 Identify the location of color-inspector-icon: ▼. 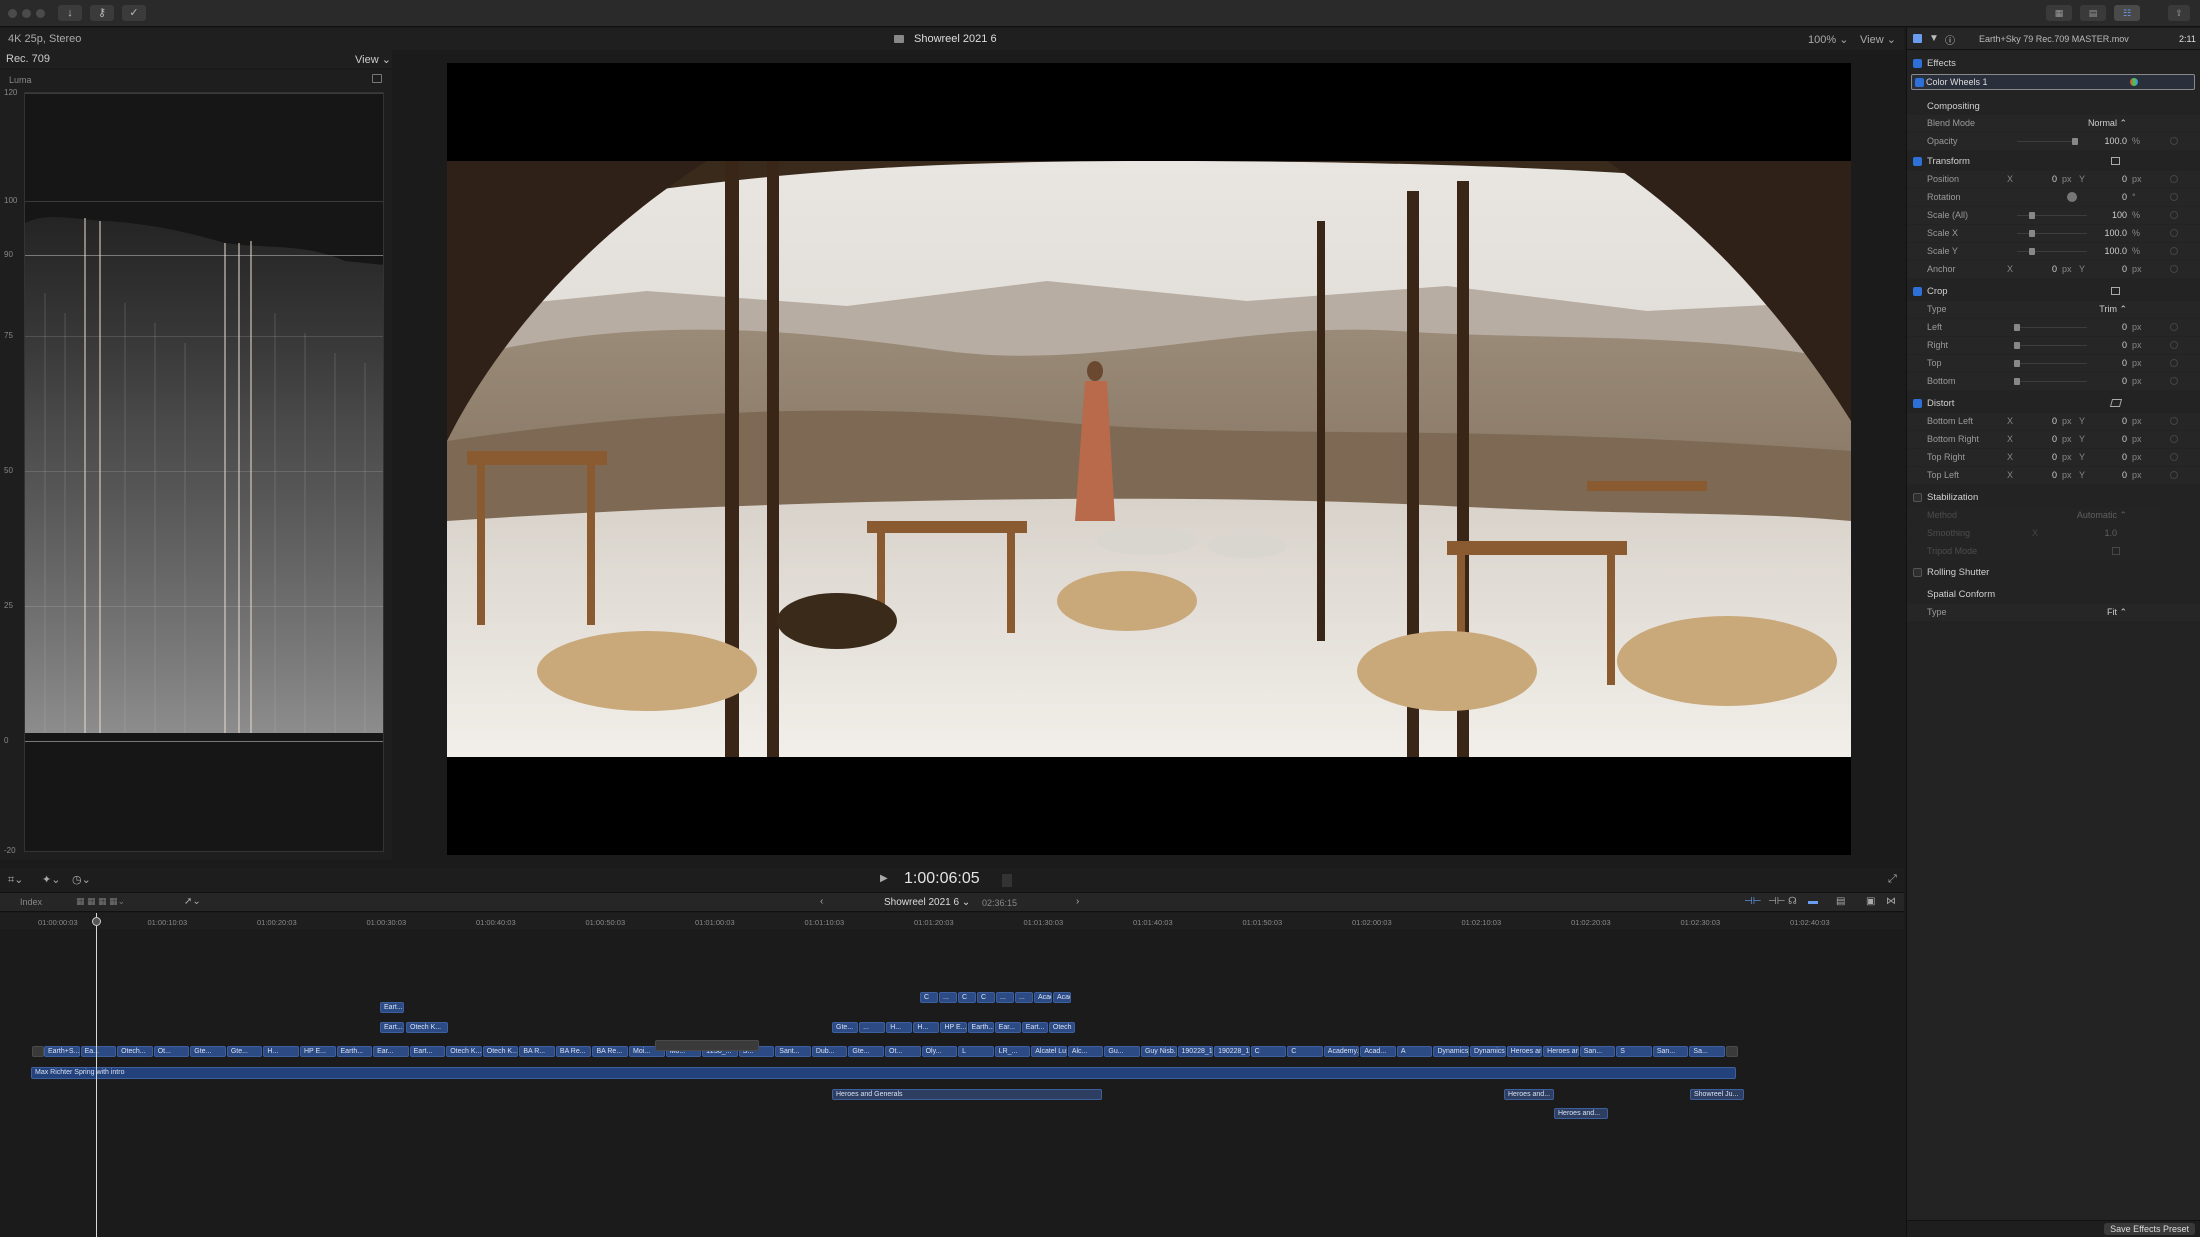
(1934, 38).